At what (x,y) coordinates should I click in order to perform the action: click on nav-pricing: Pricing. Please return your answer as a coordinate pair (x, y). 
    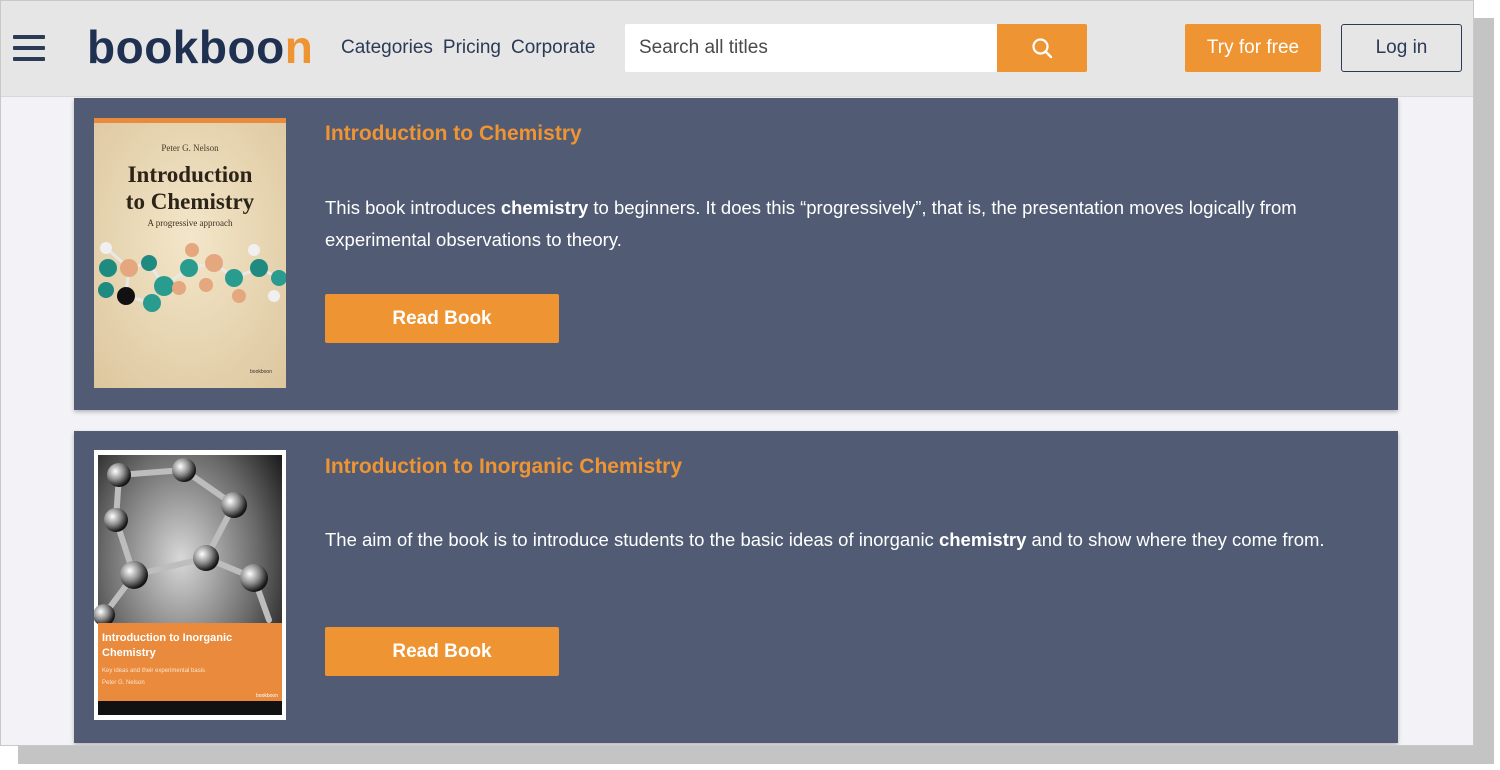
    Looking at the image, I should click on (472, 48).